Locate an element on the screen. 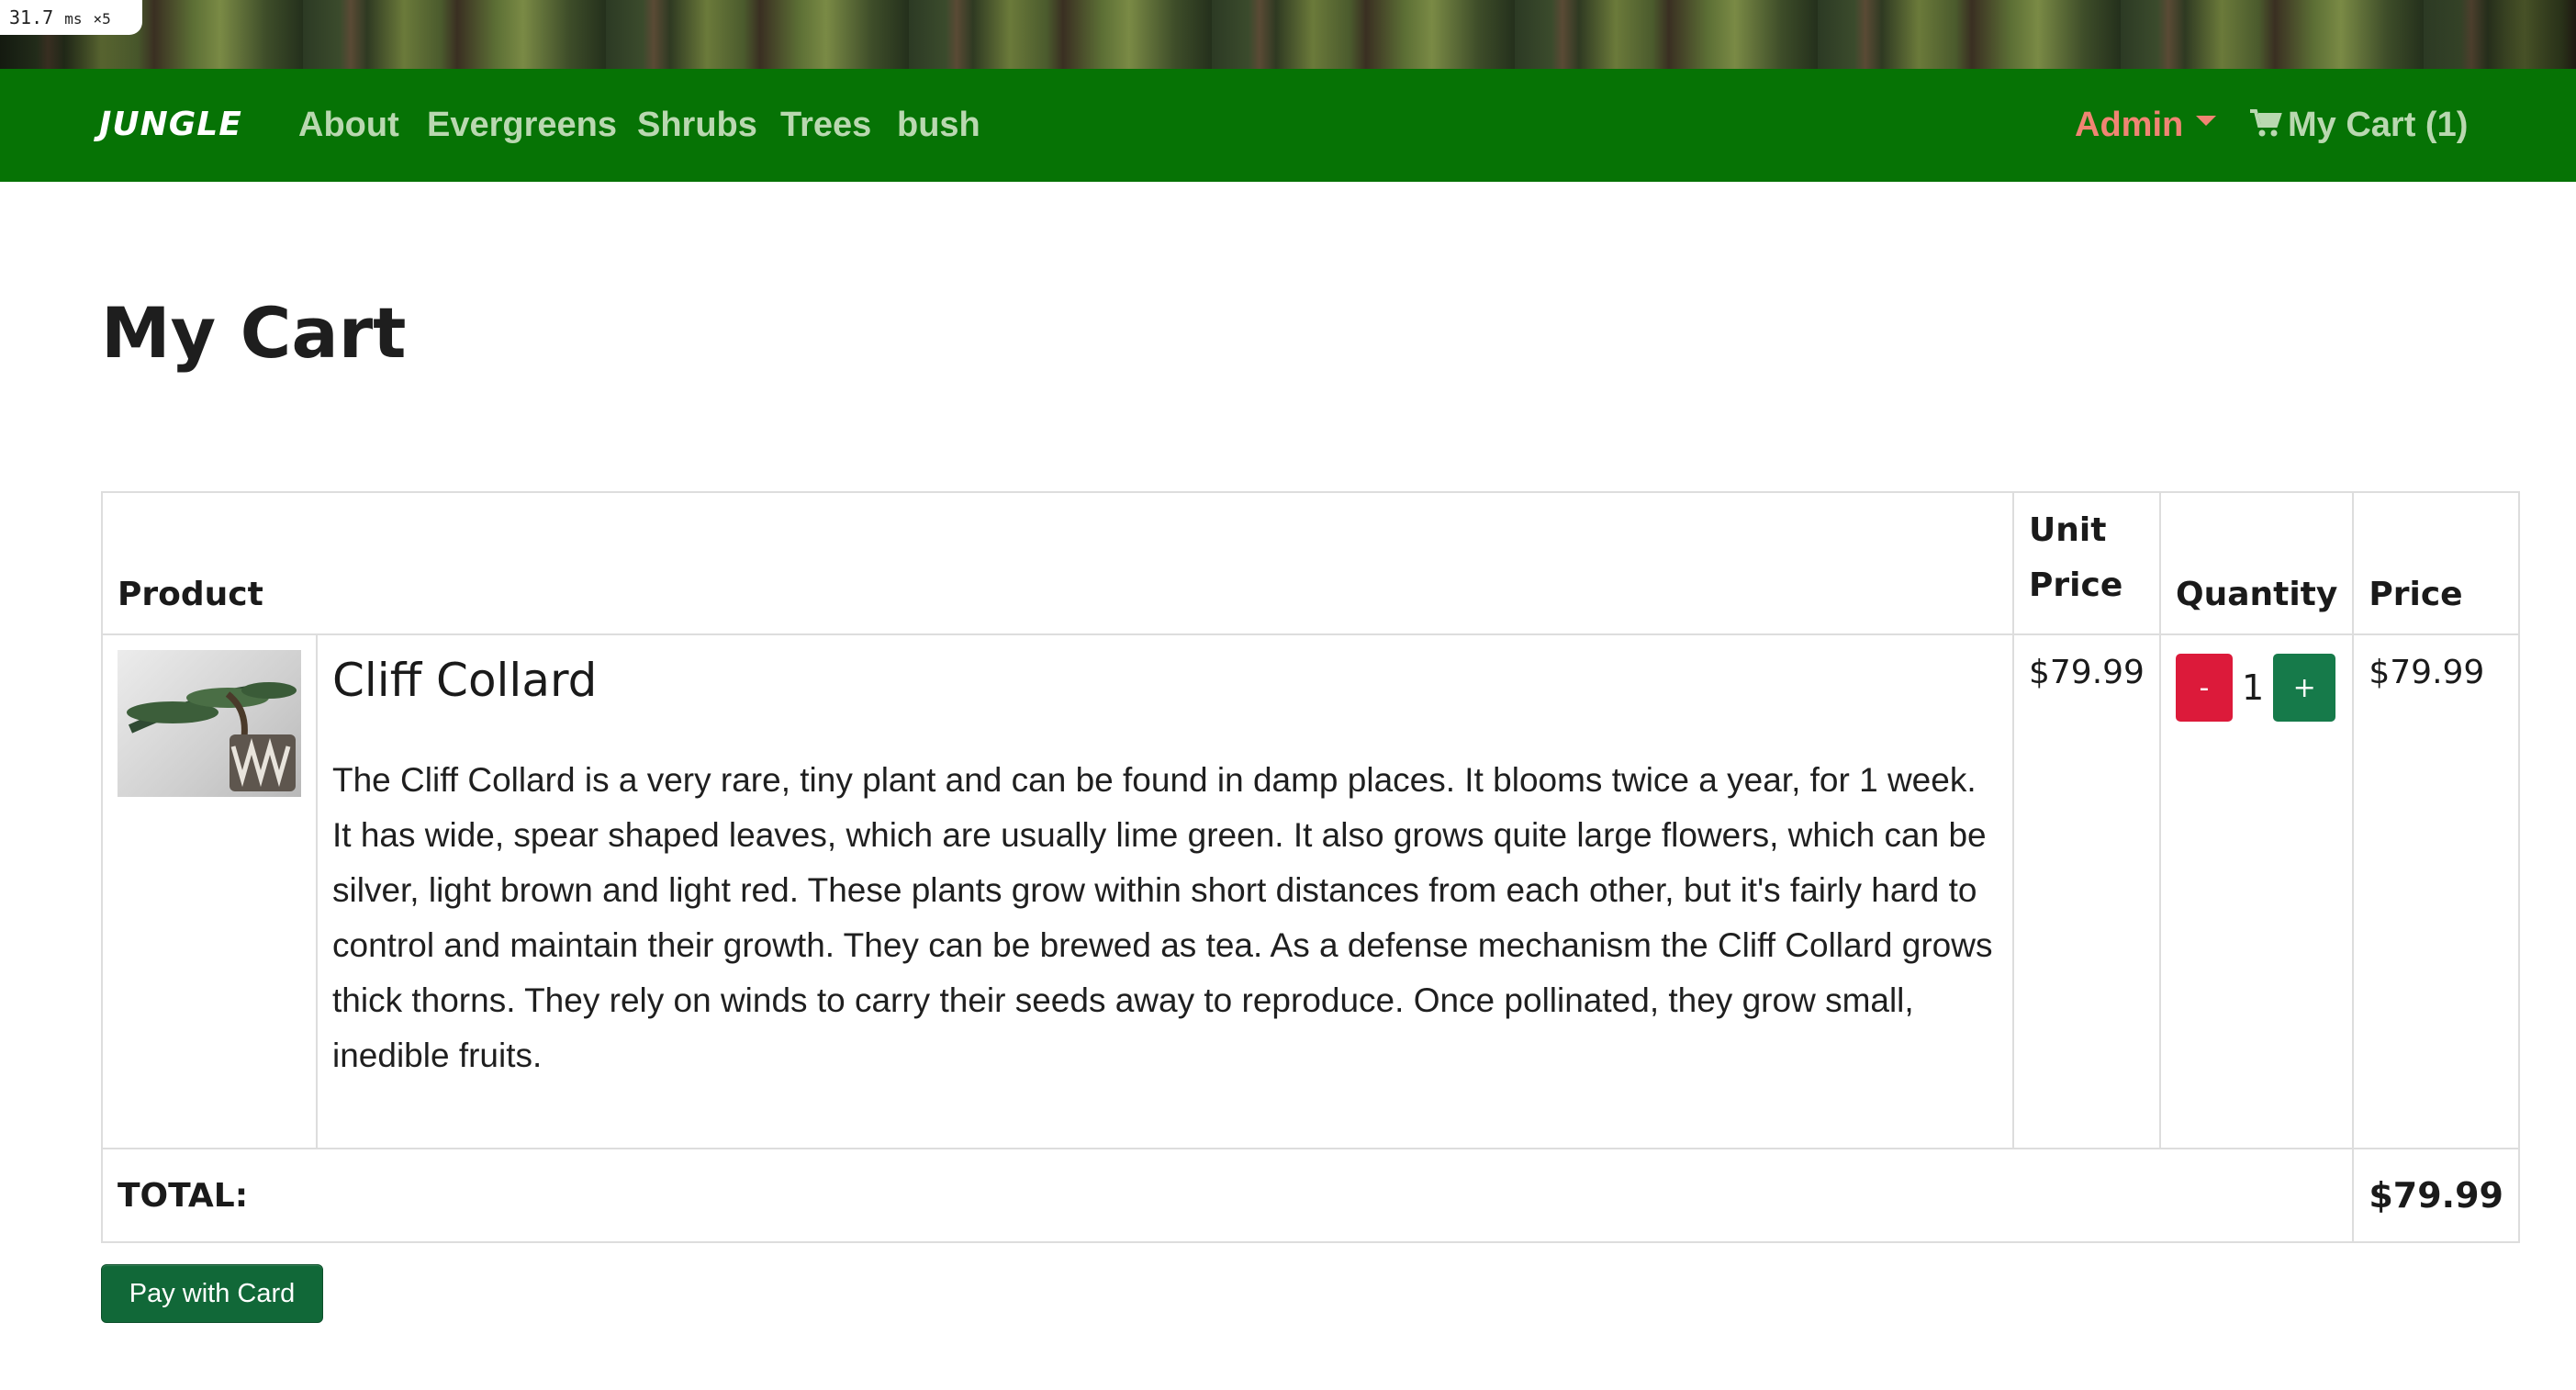  header-product: Product is located at coordinates (1057, 563).